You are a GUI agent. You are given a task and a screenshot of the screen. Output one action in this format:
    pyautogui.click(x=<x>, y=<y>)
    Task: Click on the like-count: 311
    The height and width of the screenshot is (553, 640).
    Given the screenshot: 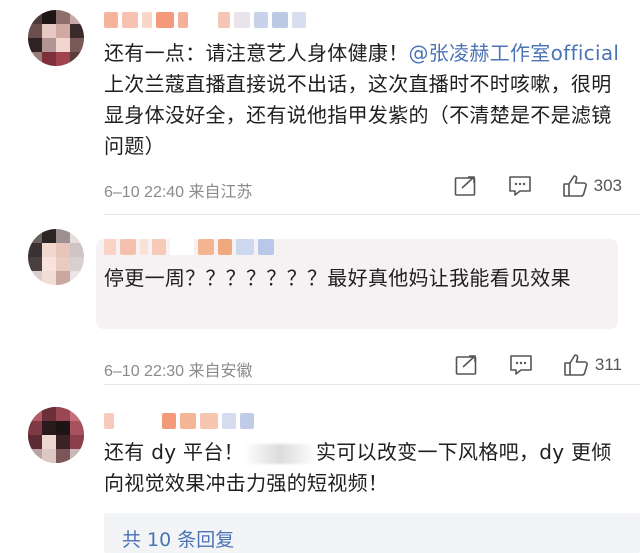 What is the action you would take?
    pyautogui.click(x=608, y=364)
    